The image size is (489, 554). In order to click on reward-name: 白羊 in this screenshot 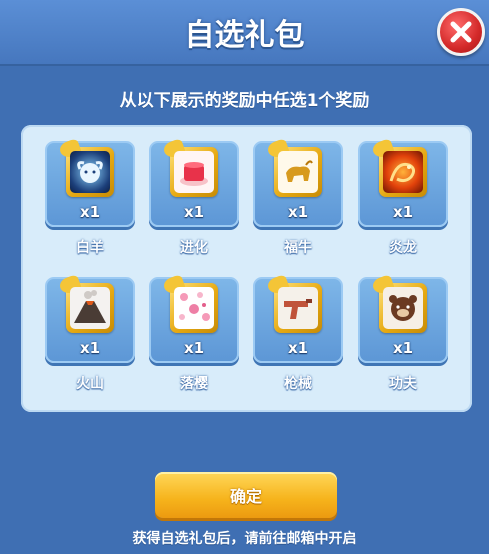, I will do `click(90, 248)`.